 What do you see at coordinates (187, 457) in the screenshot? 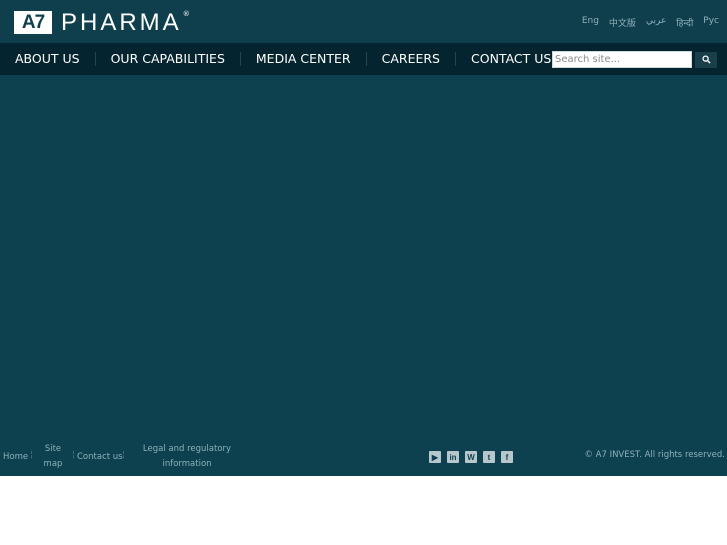
I see `footer-legal-link: Legal and regulatory information` at bounding box center [187, 457].